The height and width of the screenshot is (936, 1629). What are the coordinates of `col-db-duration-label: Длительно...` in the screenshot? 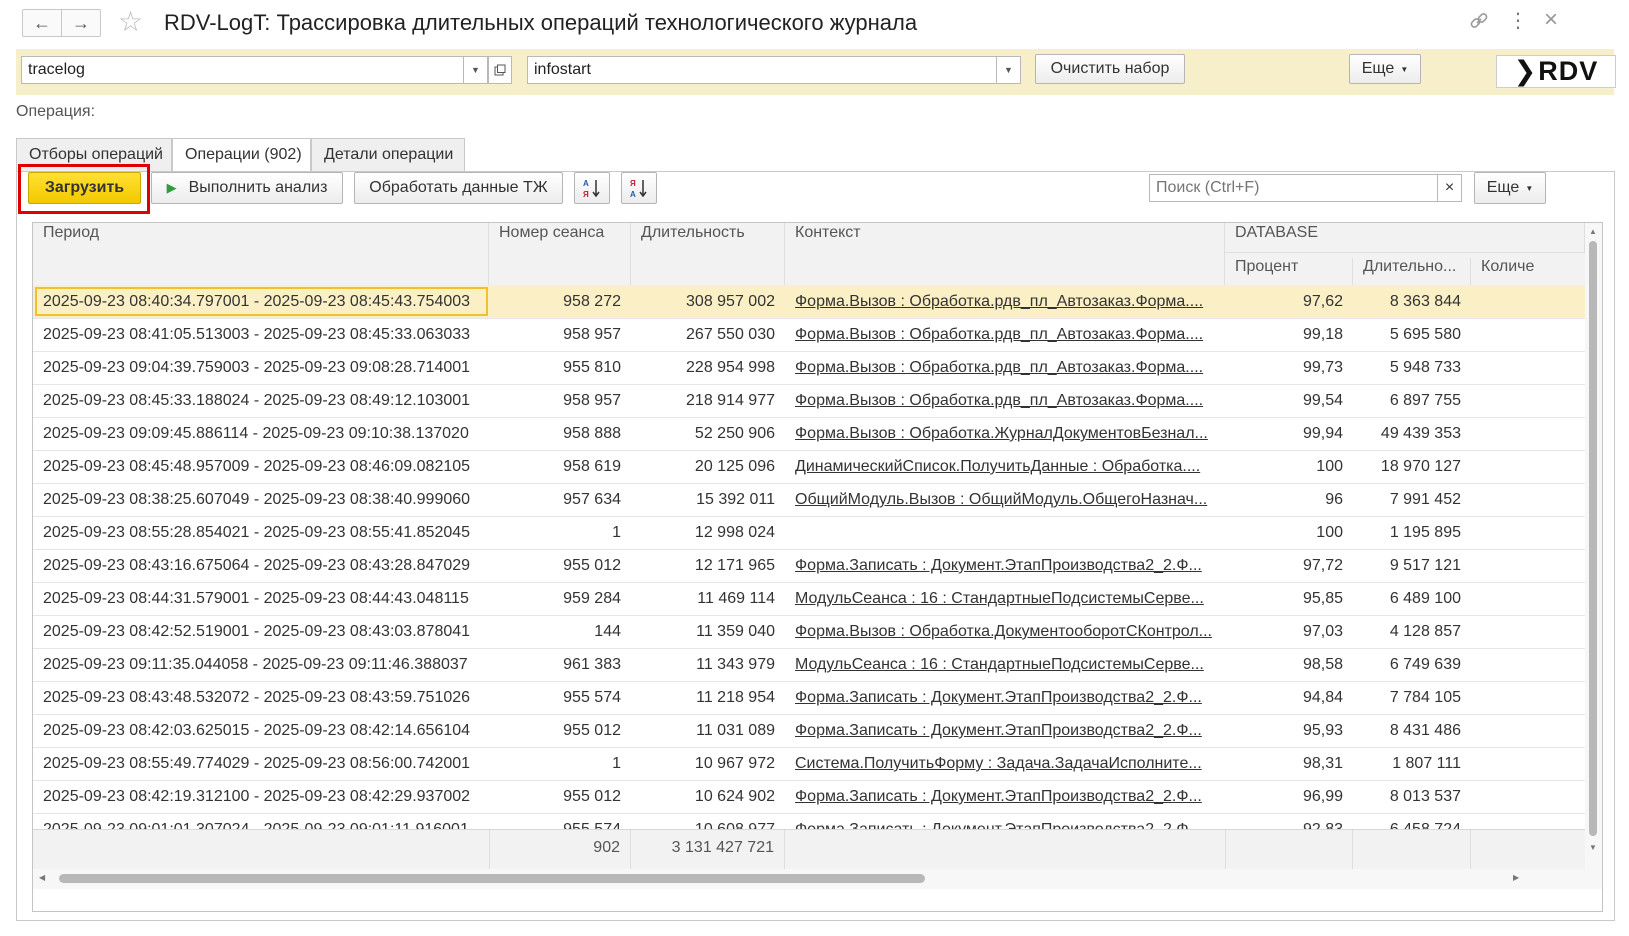 It's located at (1410, 266).